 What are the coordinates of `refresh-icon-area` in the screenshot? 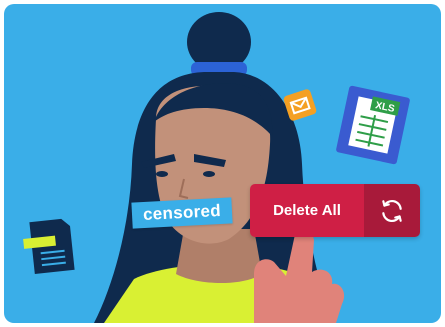 It's located at (392, 210).